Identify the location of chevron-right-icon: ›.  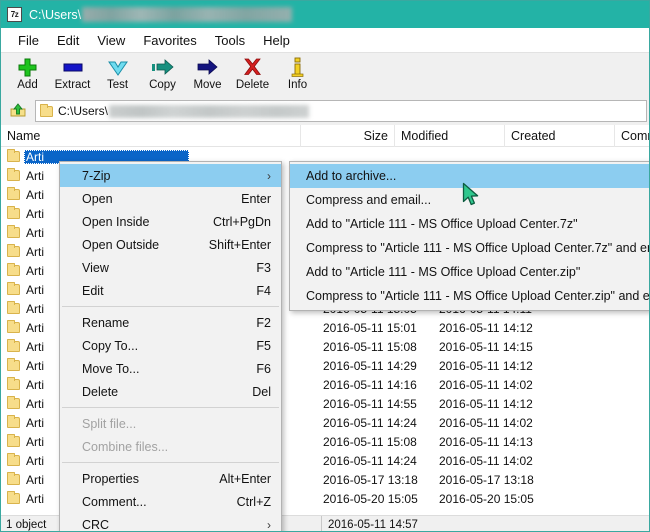
(269, 524).